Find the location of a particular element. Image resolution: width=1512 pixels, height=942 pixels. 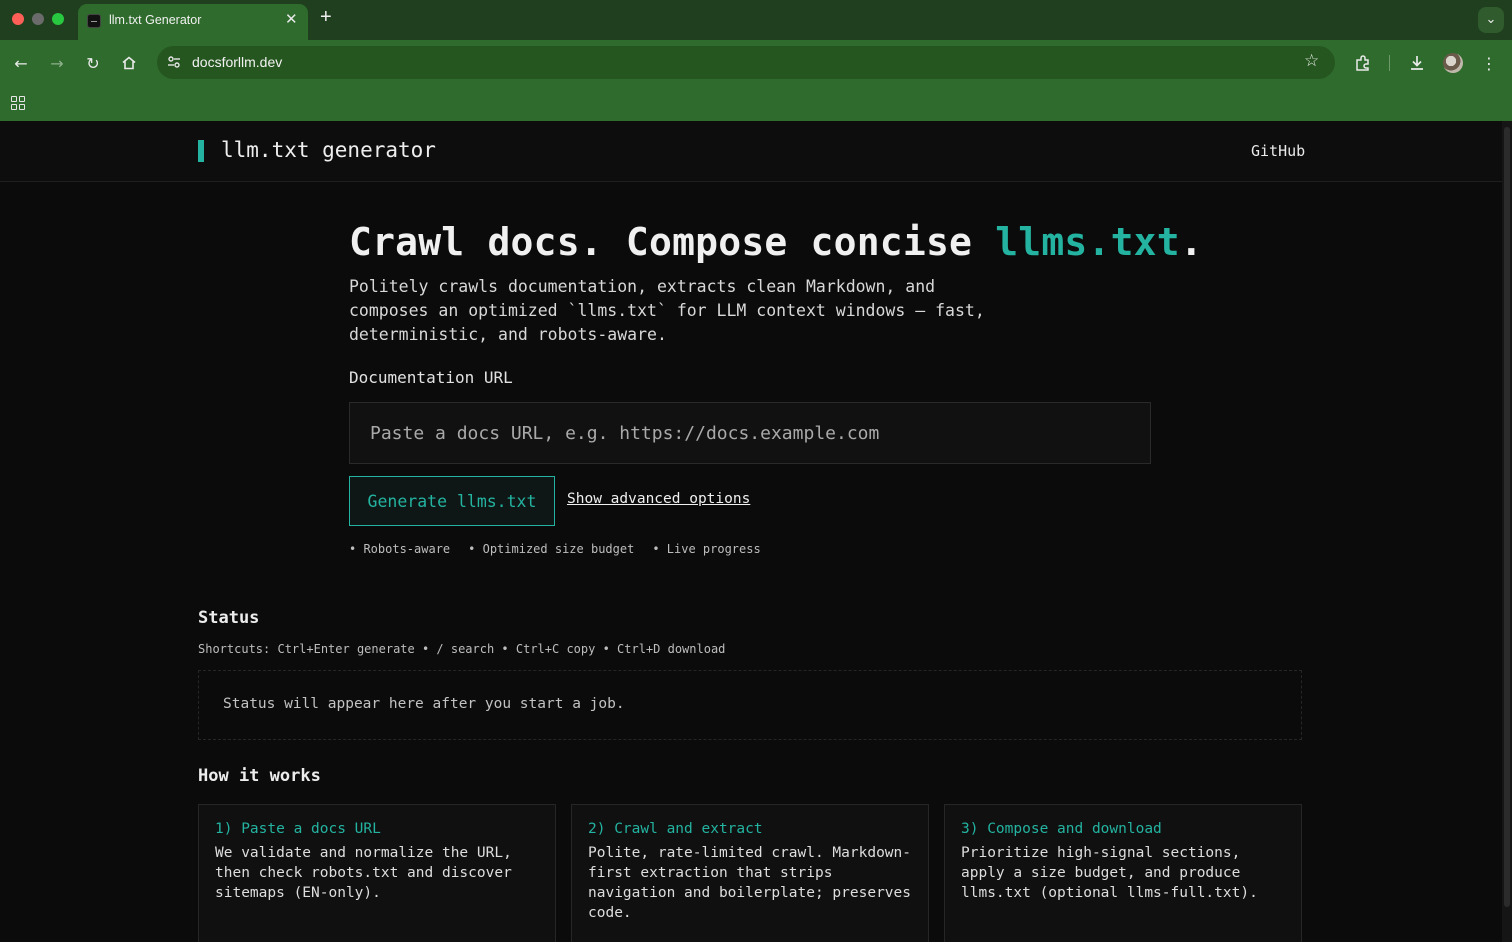

favicon-icon is located at coordinates (94, 21).